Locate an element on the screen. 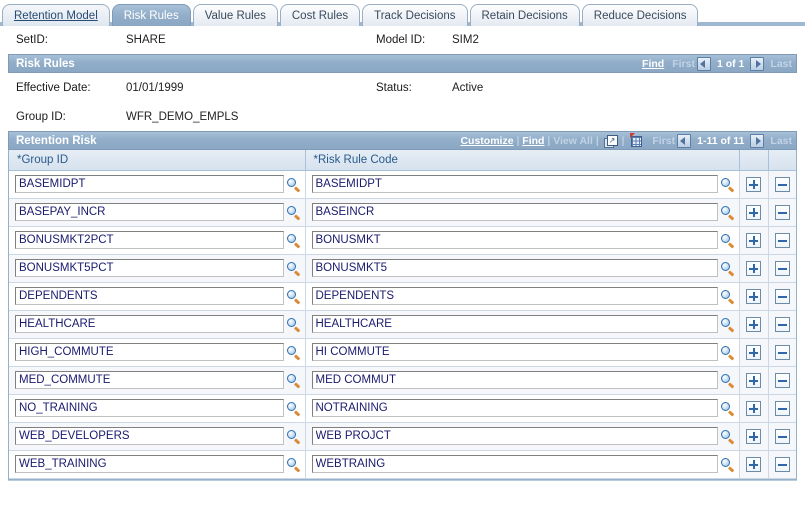 This screenshot has width=805, height=511. new-window-icon: ↗ is located at coordinates (610, 141).